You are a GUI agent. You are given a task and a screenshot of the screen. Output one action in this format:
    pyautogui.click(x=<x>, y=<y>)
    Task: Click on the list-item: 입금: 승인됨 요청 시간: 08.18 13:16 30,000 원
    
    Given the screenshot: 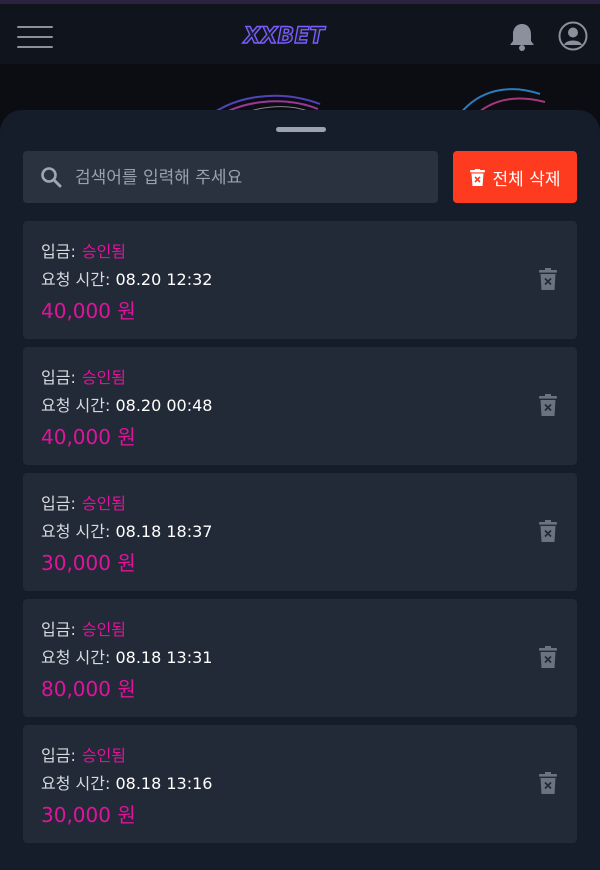 What is the action you would take?
    pyautogui.click(x=300, y=784)
    